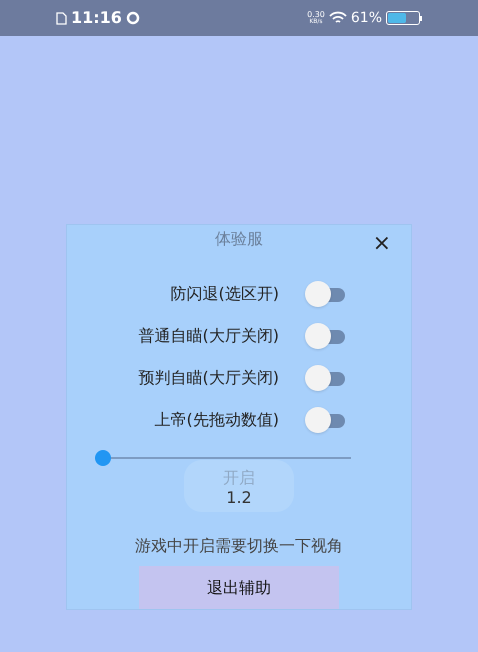  Describe the element at coordinates (239, 239) in the screenshot. I see `dialog-title: 体验服` at that location.